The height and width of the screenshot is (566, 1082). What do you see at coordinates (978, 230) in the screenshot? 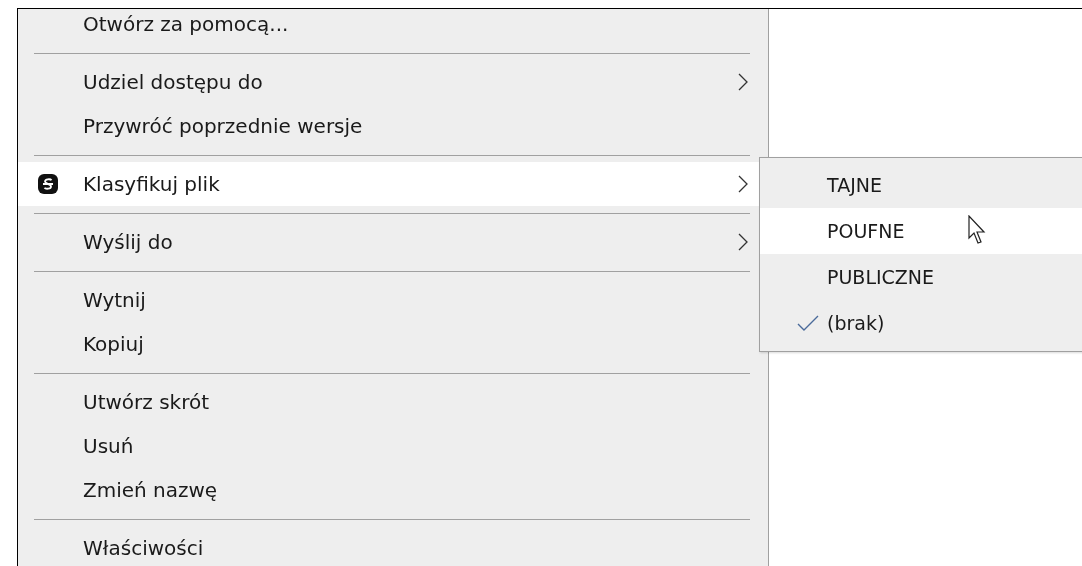
I see `cursor-icon` at bounding box center [978, 230].